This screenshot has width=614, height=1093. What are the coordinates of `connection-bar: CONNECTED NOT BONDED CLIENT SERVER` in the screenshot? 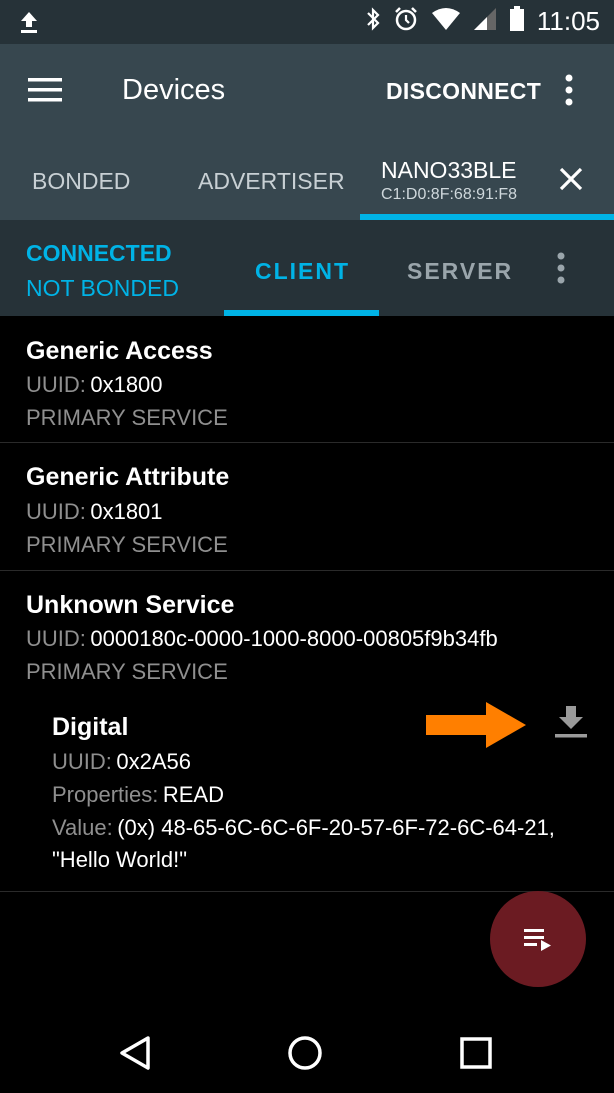 It's located at (307, 268).